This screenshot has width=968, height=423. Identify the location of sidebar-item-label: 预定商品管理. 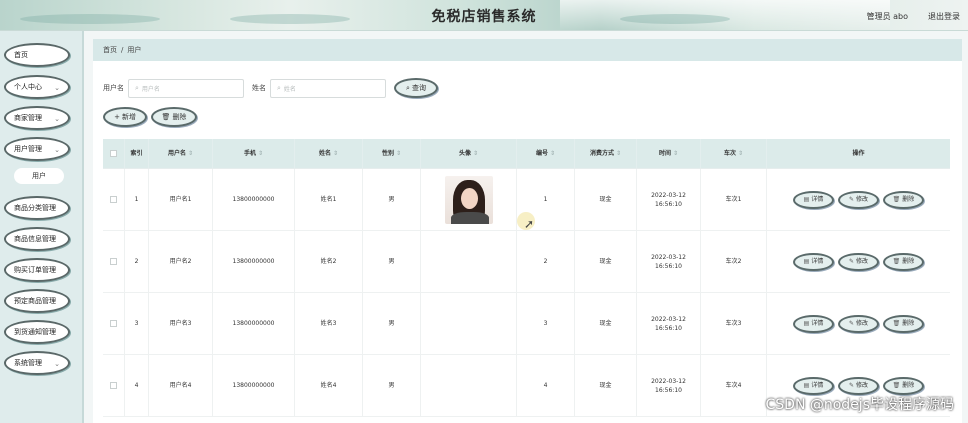
(35, 301).